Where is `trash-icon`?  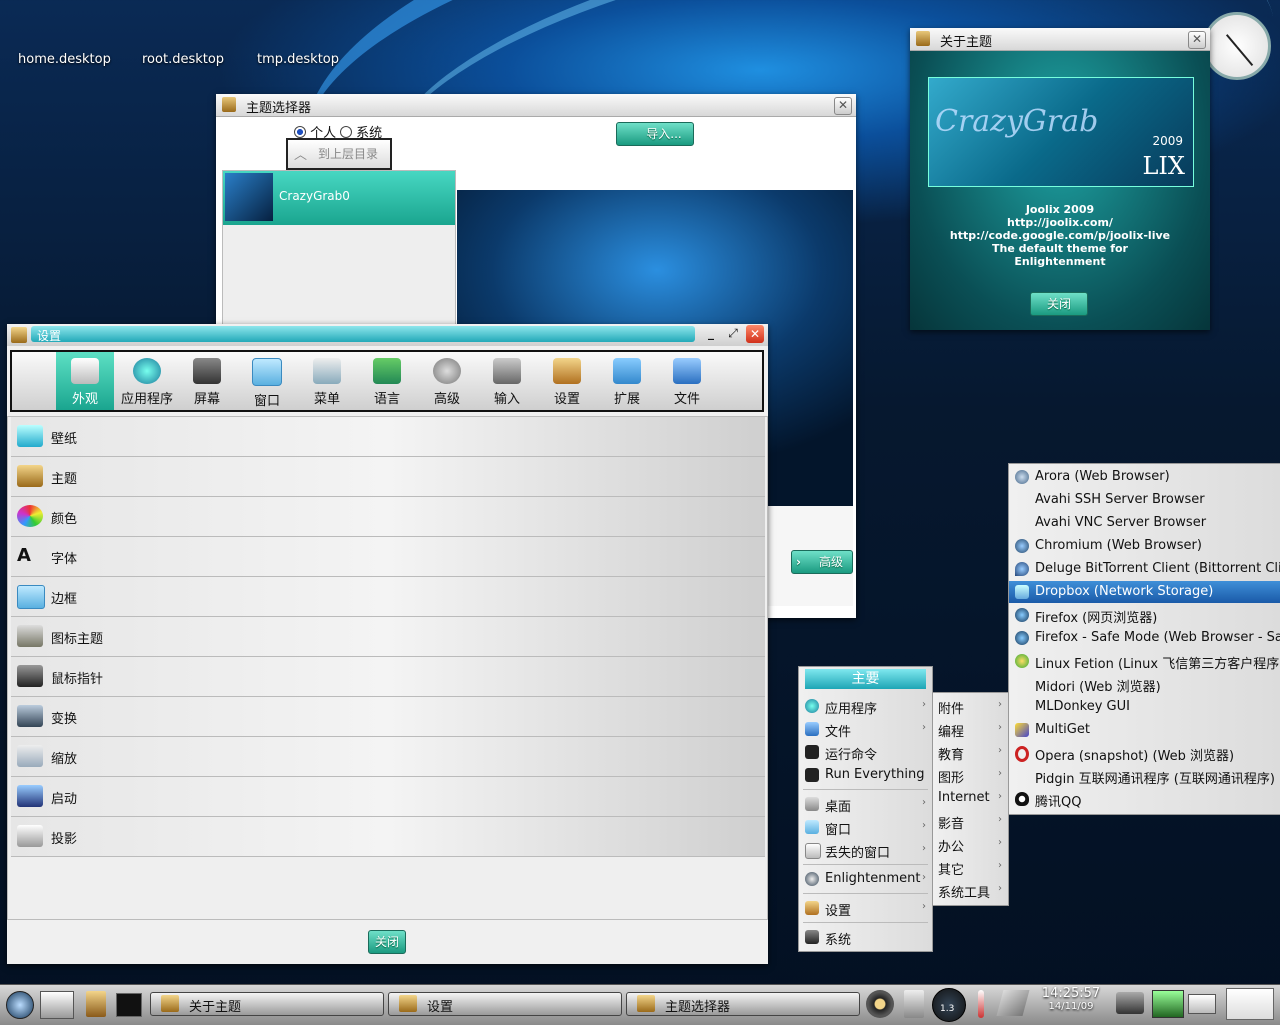 trash-icon is located at coordinates (914, 1004).